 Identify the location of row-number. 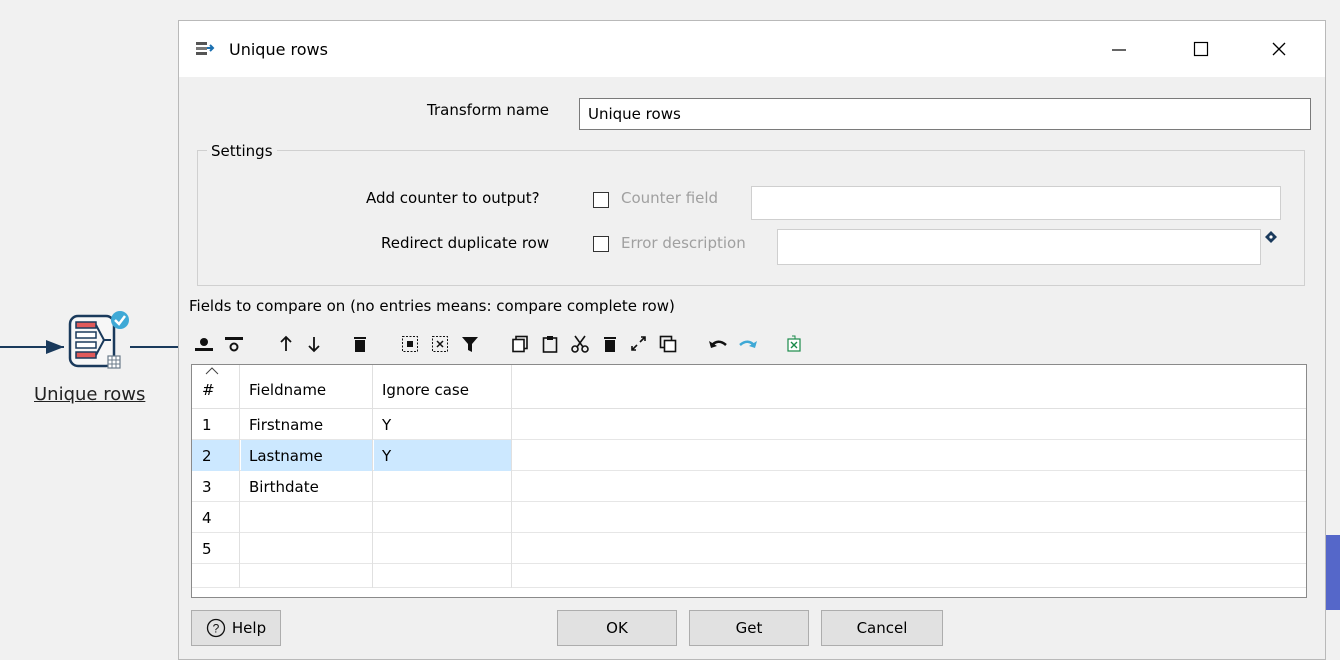
(216, 576).